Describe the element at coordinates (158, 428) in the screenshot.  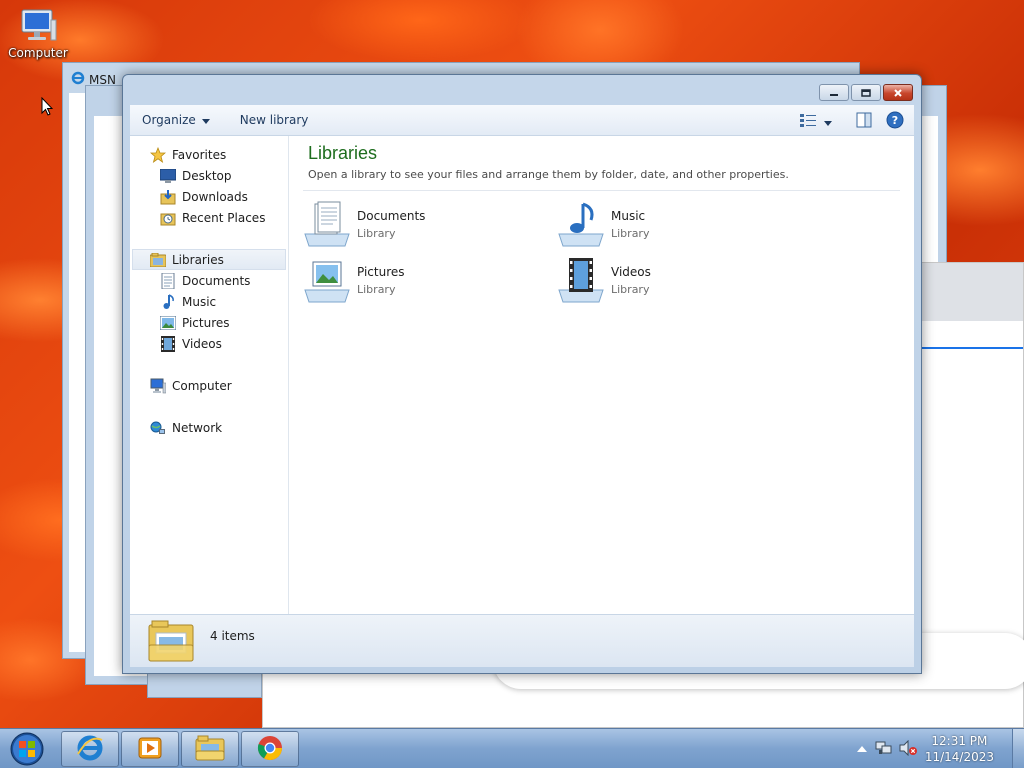
I see `network-icon` at that location.